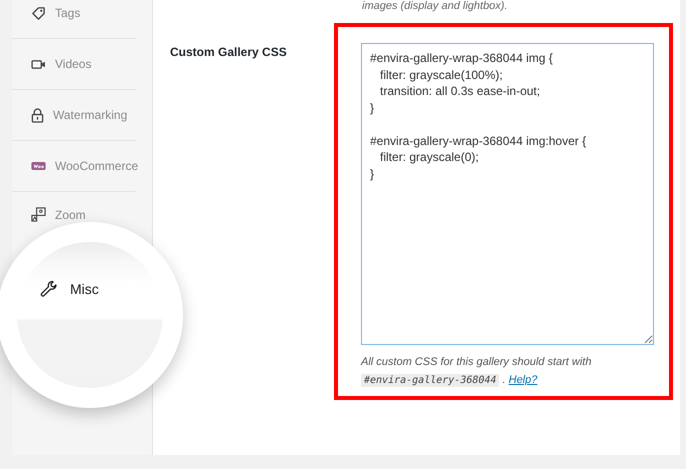 The width and height of the screenshot is (686, 469). Describe the element at coordinates (74, 64) in the screenshot. I see `sidebar-item: Videos` at that location.